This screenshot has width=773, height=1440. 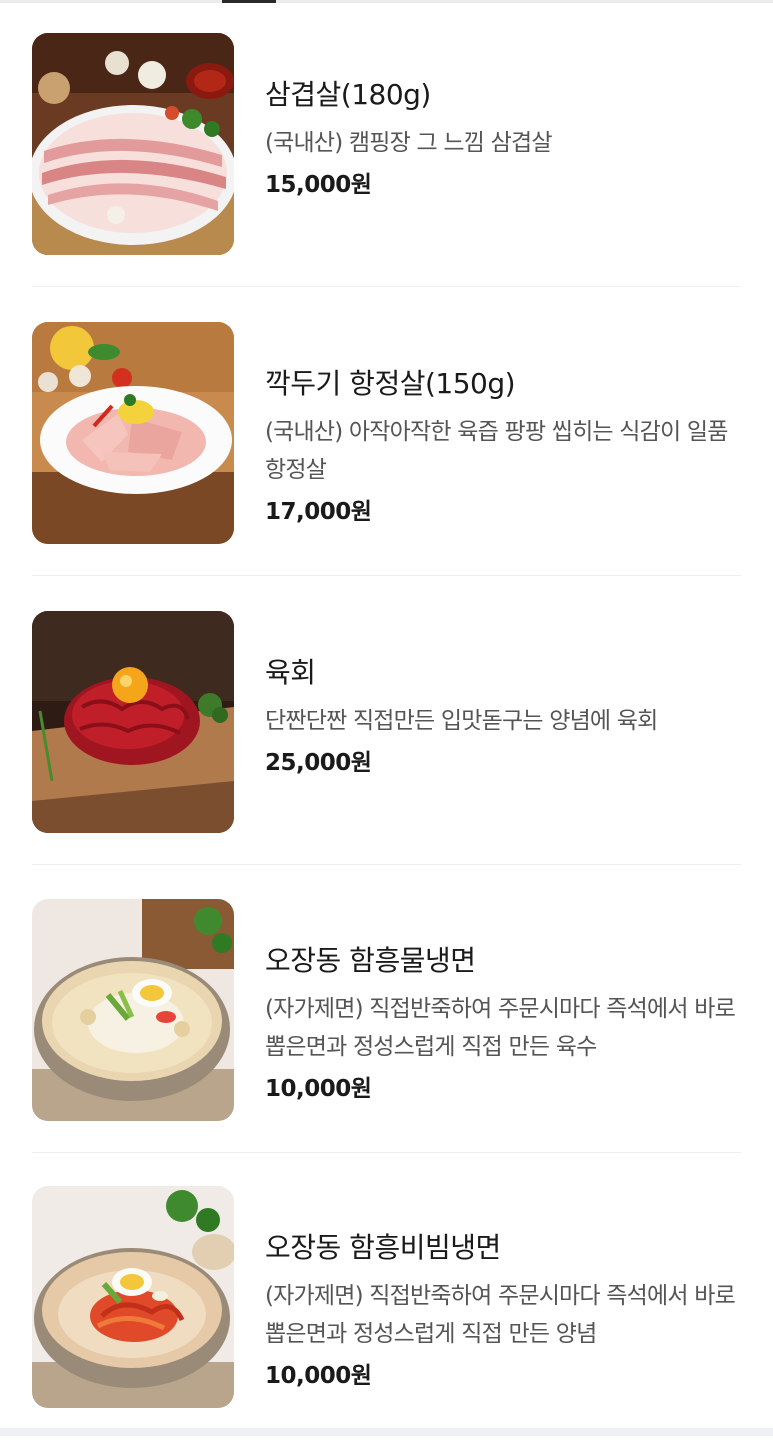 What do you see at coordinates (133, 433) in the screenshot?
I see `pork-jowl-photo` at bounding box center [133, 433].